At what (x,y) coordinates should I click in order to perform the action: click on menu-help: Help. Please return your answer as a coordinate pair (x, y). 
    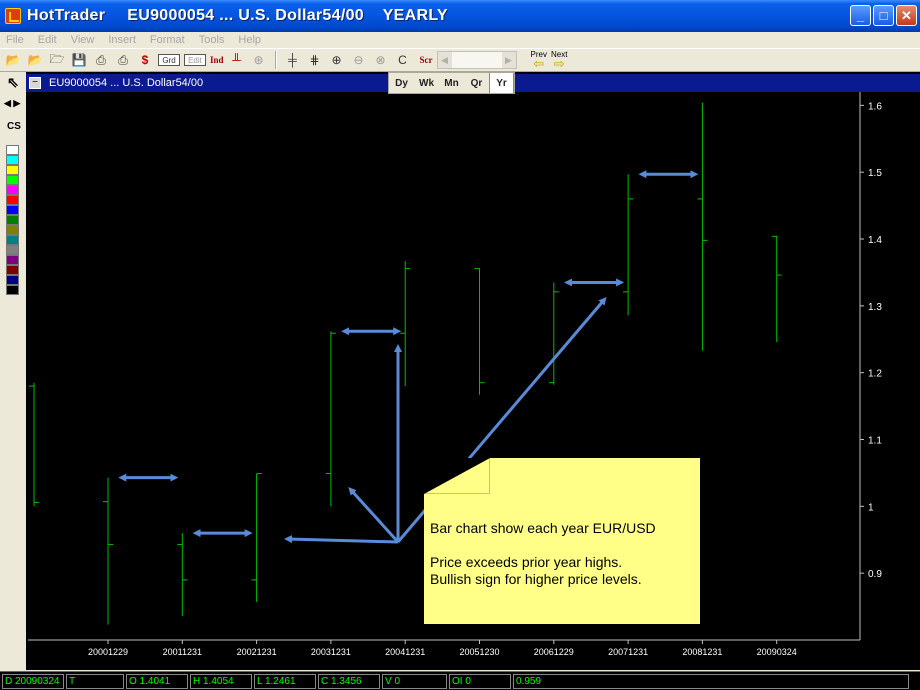
    Looking at the image, I should click on (249, 40).